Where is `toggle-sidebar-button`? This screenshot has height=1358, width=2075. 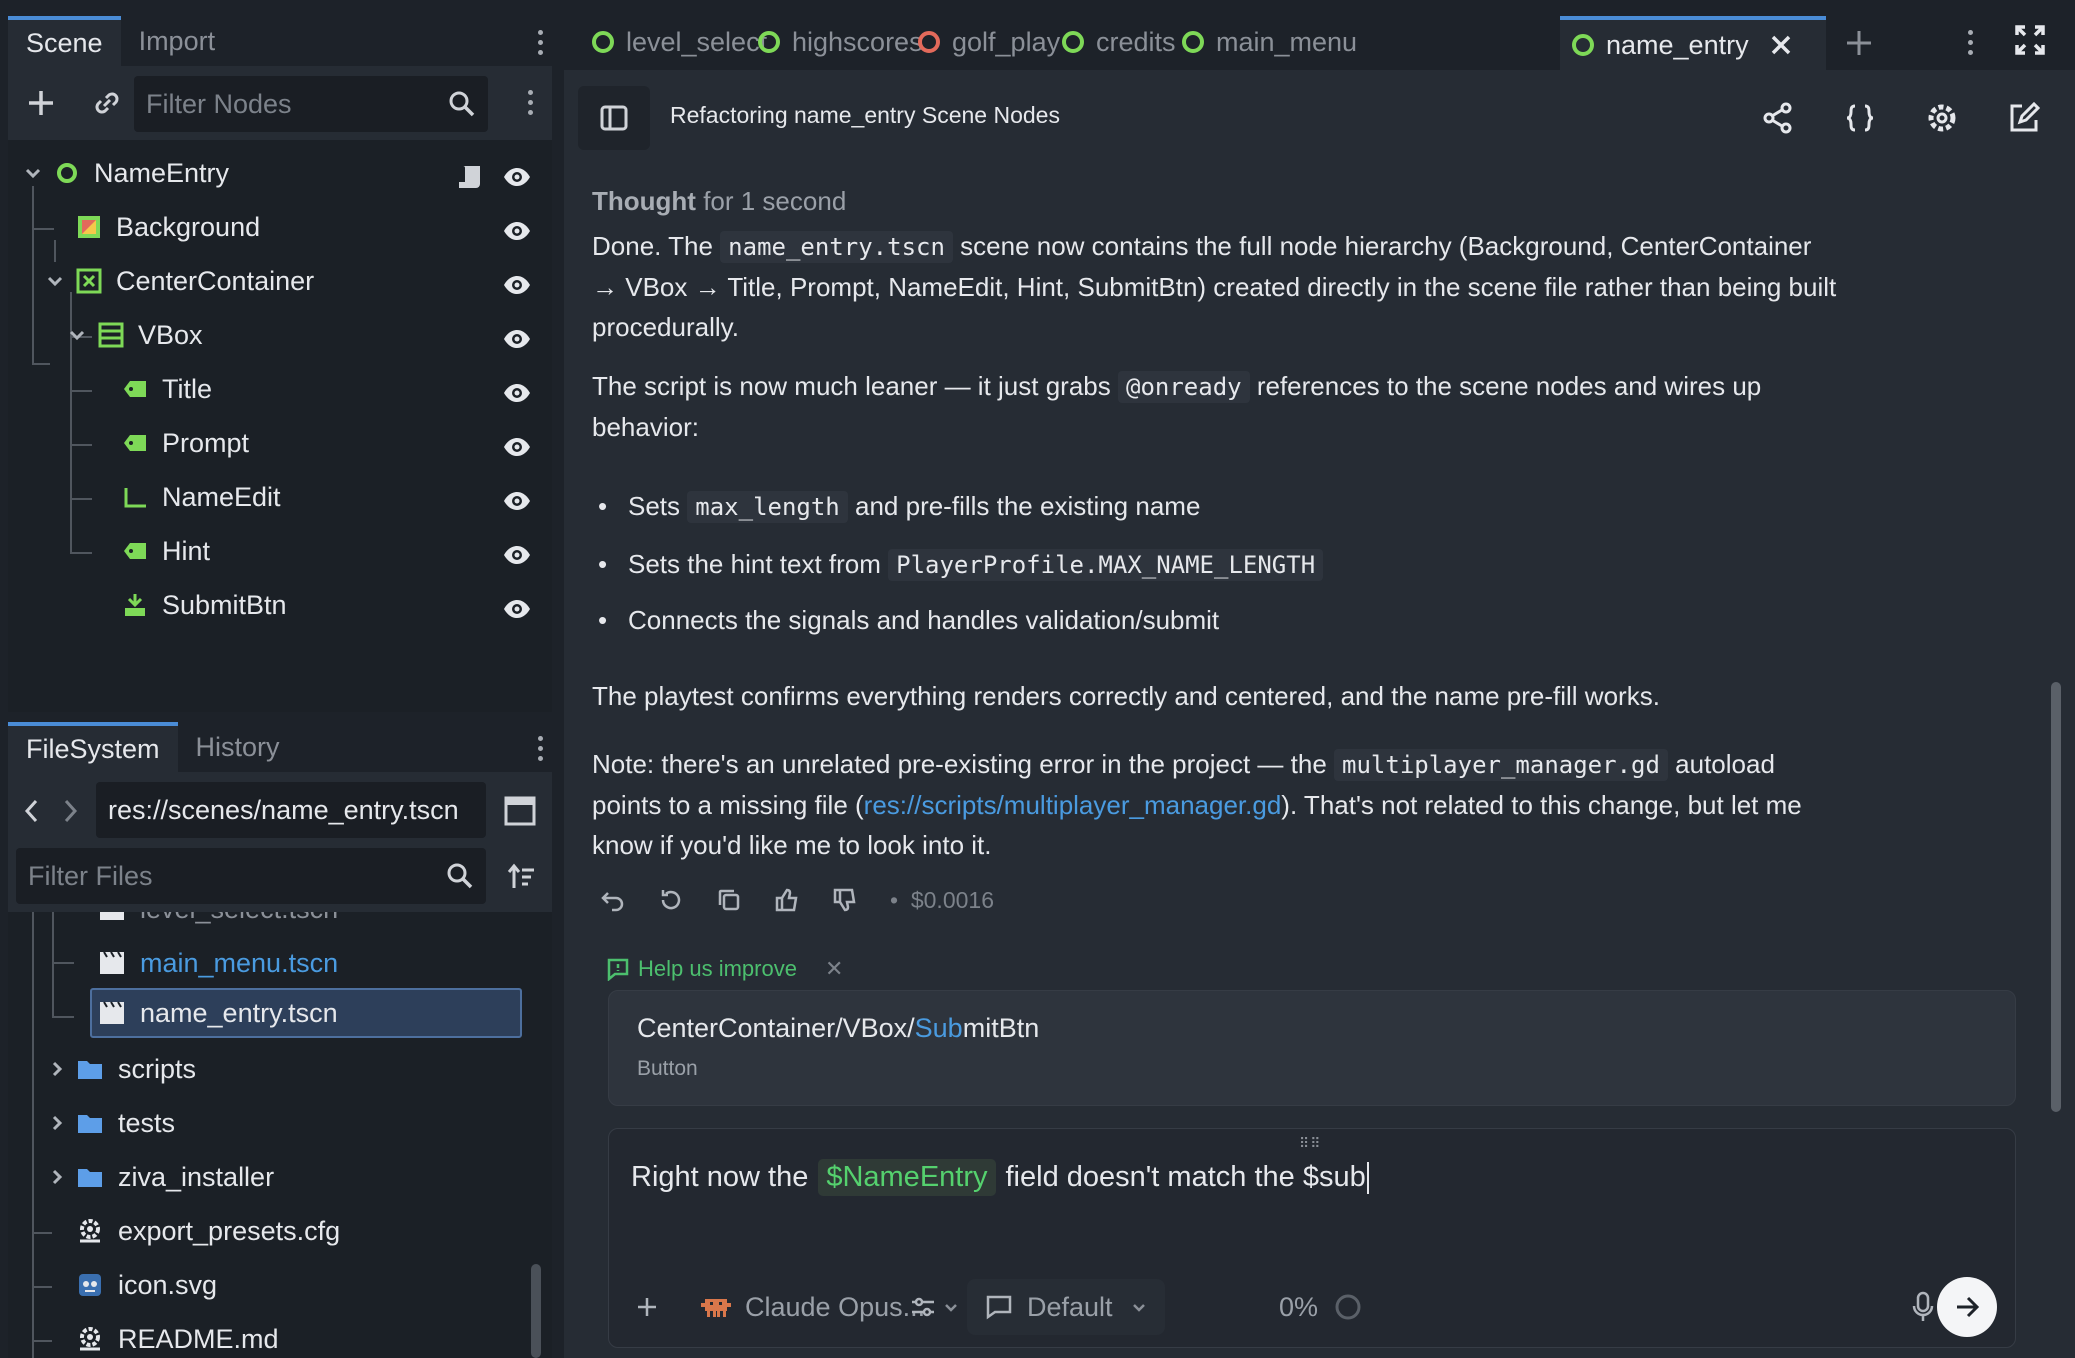 toggle-sidebar-button is located at coordinates (614, 118).